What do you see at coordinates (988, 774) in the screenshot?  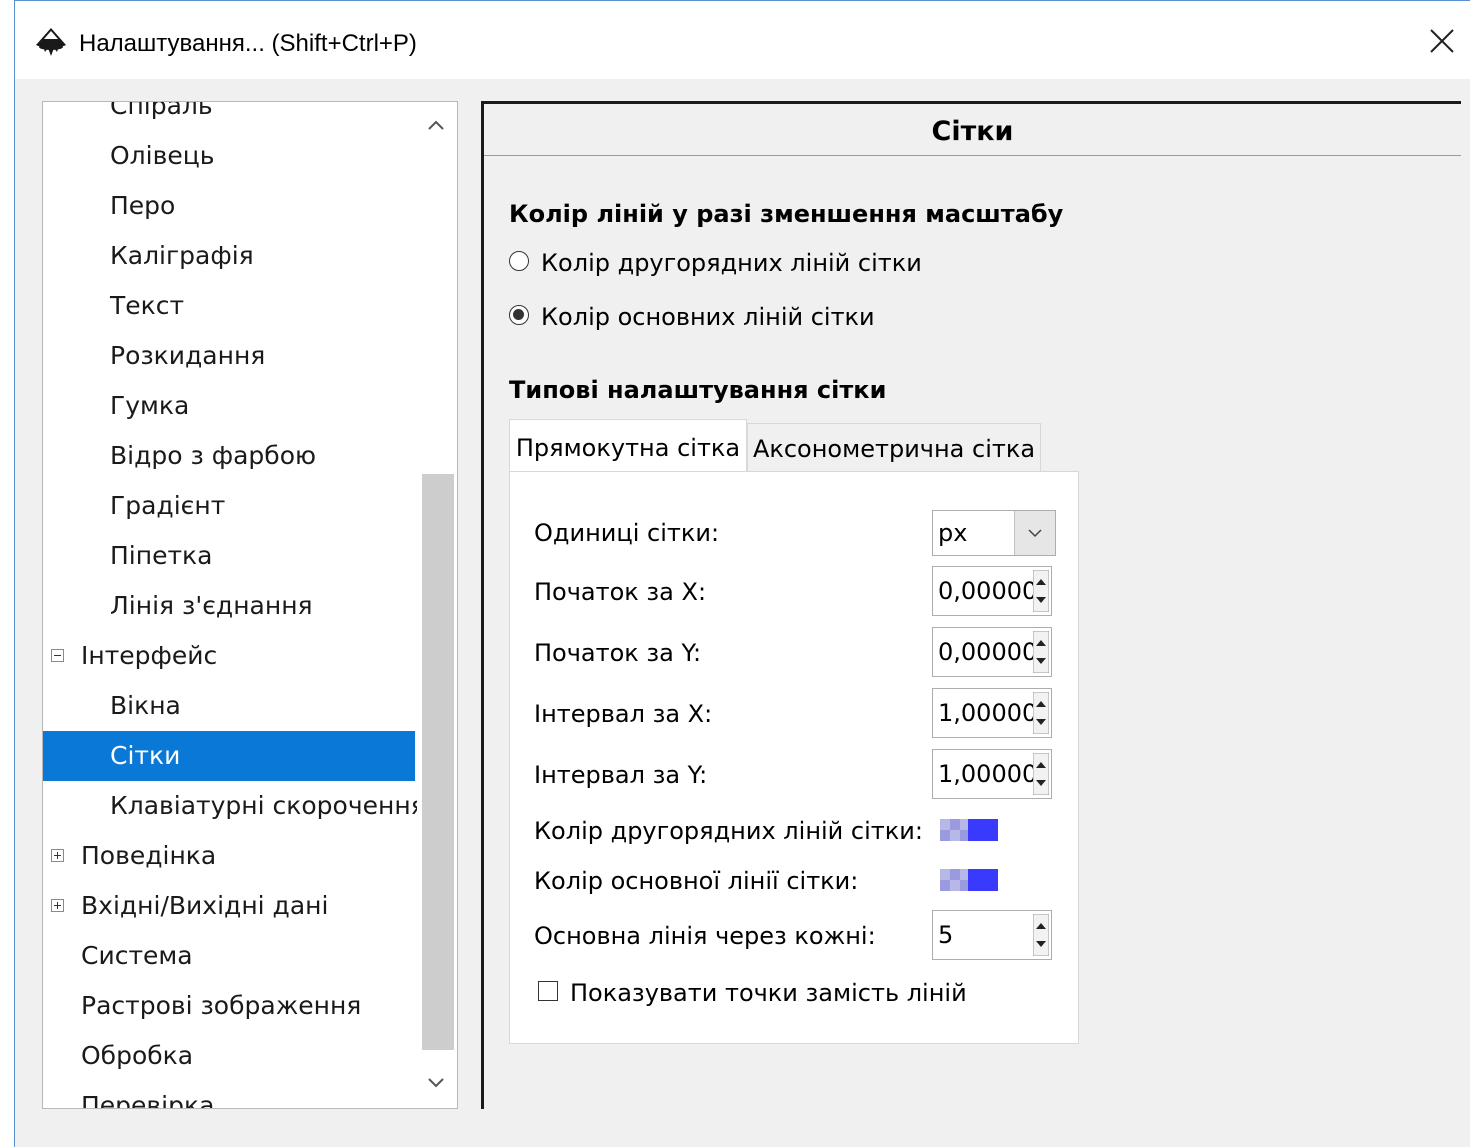 I see `spacing-y-value: 1,00000` at bounding box center [988, 774].